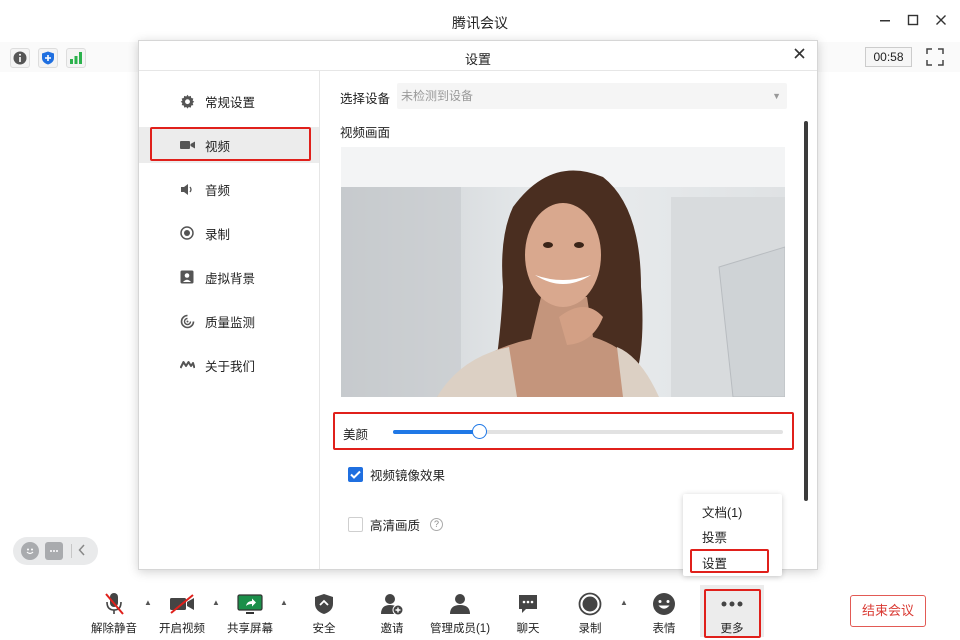 The width and height of the screenshot is (960, 640). What do you see at coordinates (408, 476) in the screenshot?
I see `mirror-label: 视频镜像效果` at bounding box center [408, 476].